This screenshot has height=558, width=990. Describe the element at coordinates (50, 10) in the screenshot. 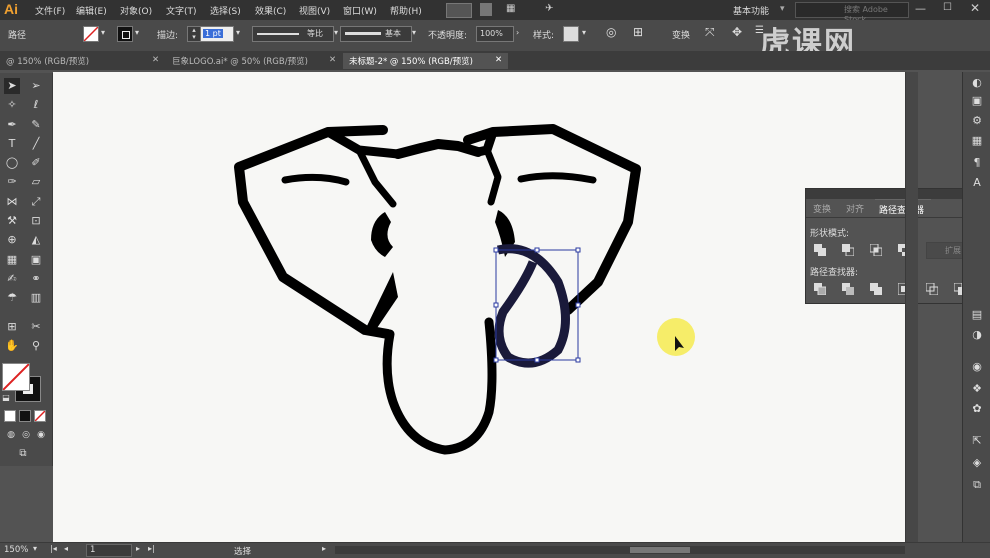

I see `menu-file: 文件(F)` at that location.